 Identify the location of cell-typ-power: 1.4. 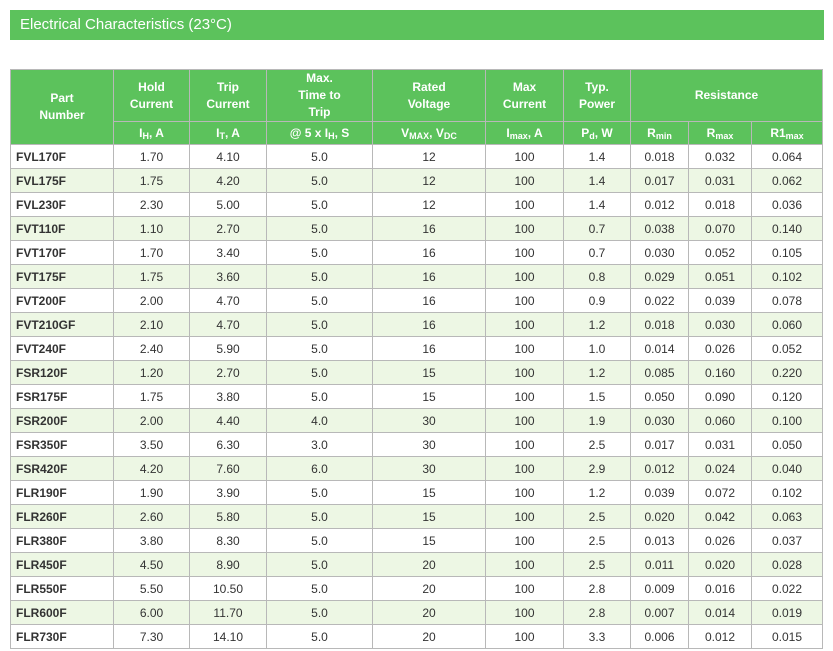
(597, 156).